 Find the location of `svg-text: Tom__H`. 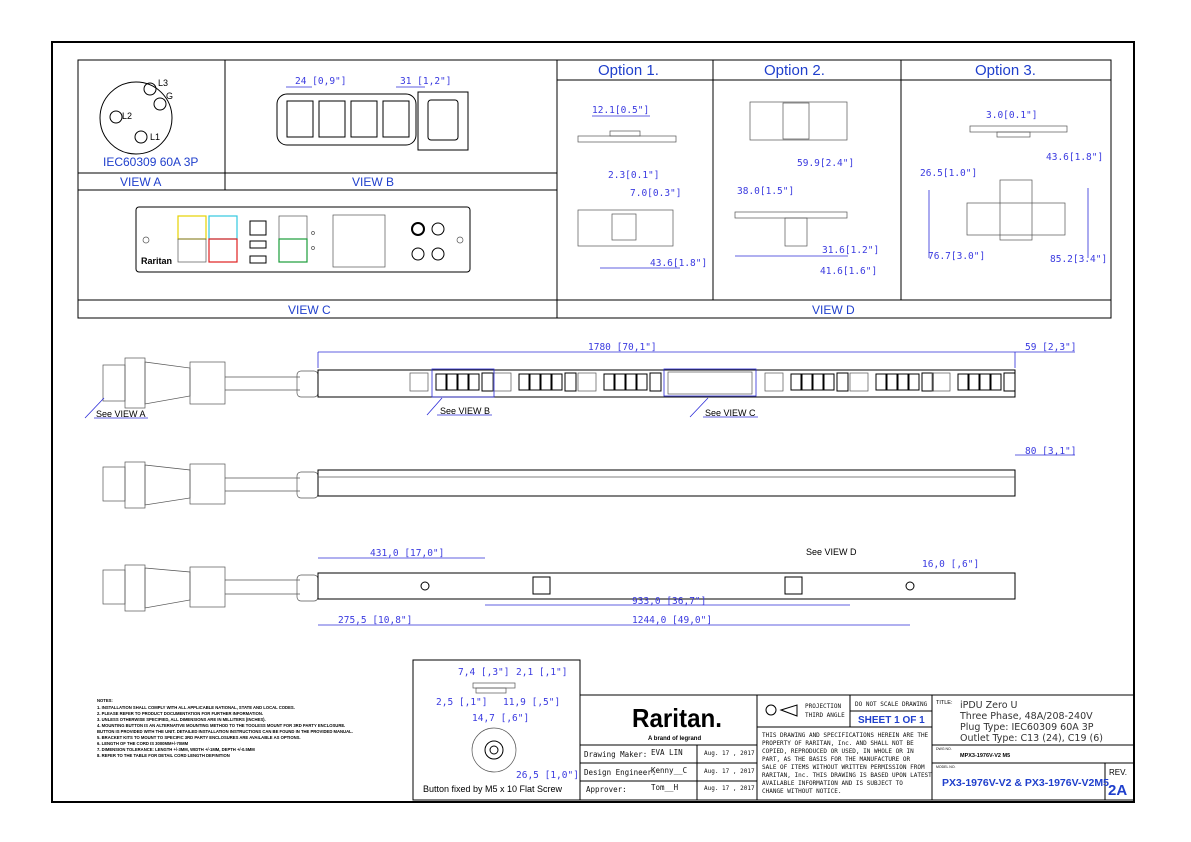

svg-text: Tom__H is located at coordinates (665, 787).